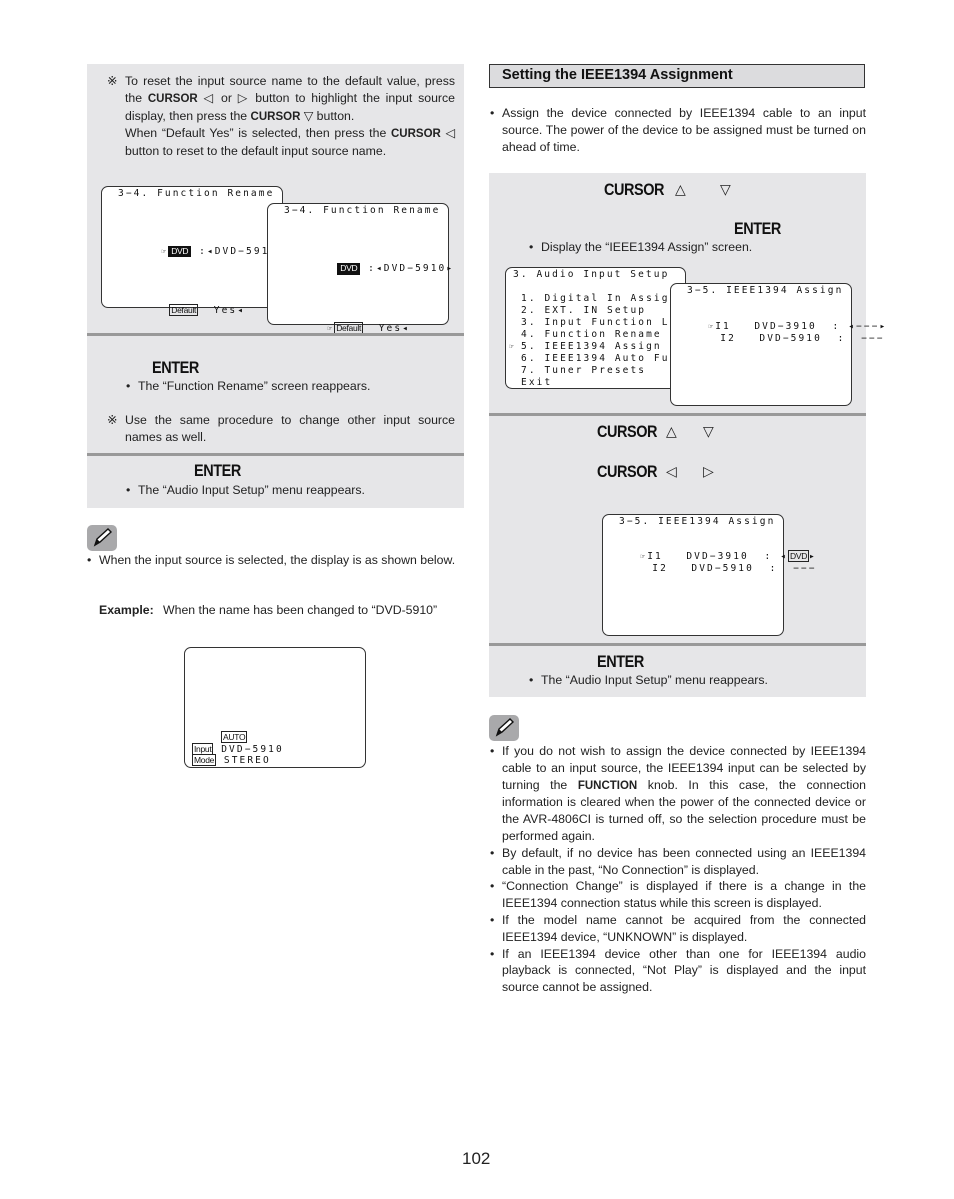  Describe the element at coordinates (229, 310) in the screenshot. I see `default-value: Yes◂` at that location.